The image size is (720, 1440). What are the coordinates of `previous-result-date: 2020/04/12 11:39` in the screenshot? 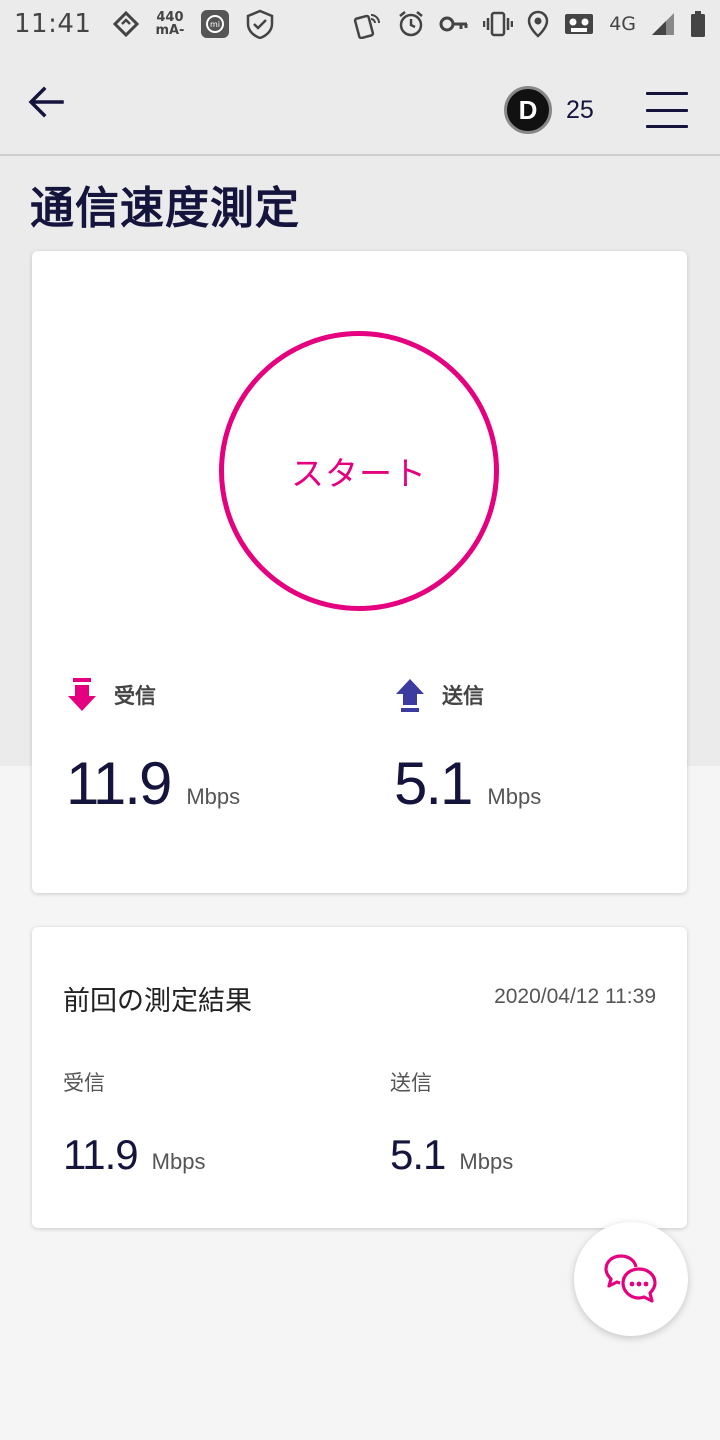 It's located at (575, 996).